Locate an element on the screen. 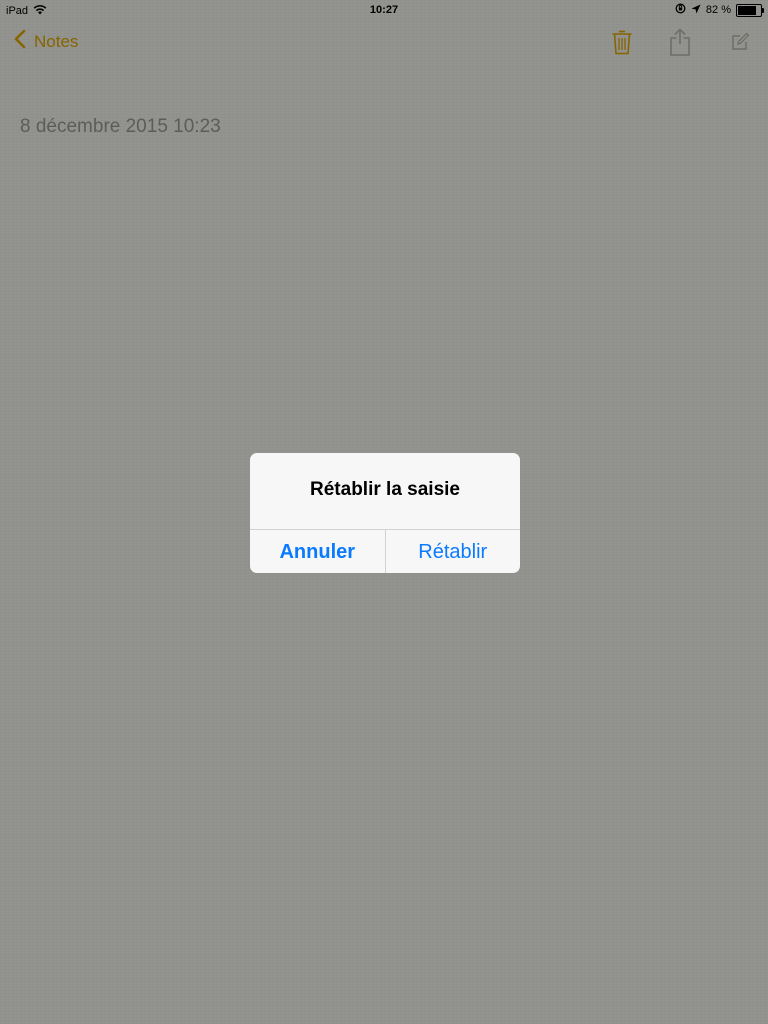 Image resolution: width=768 pixels, height=1024 pixels. alert-button-row: Annuler Rétablir is located at coordinates (385, 551).